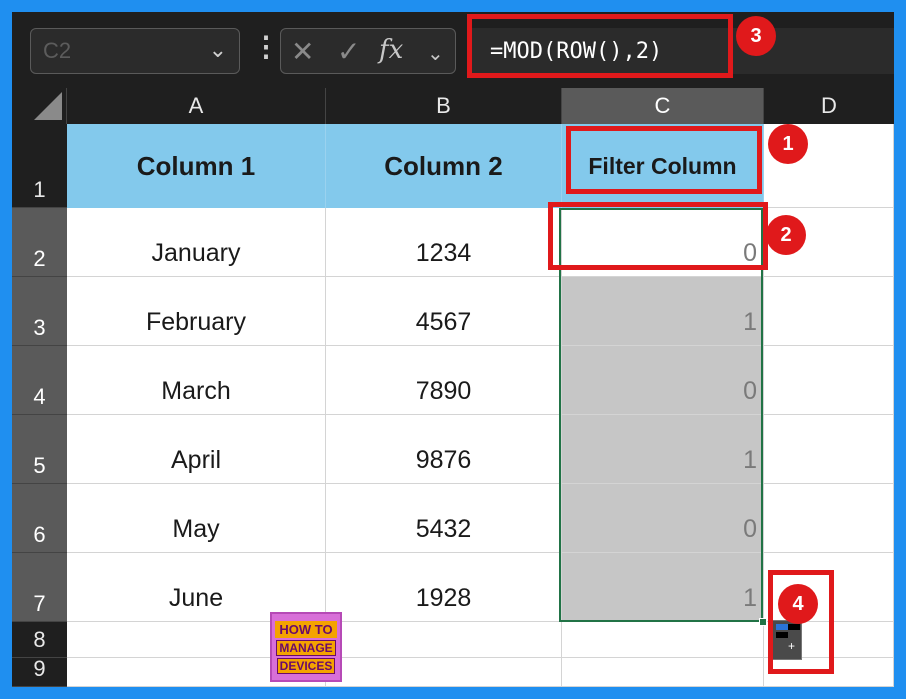 The width and height of the screenshot is (906, 699). I want to click on insert-function-icon: fx, so click(391, 50).